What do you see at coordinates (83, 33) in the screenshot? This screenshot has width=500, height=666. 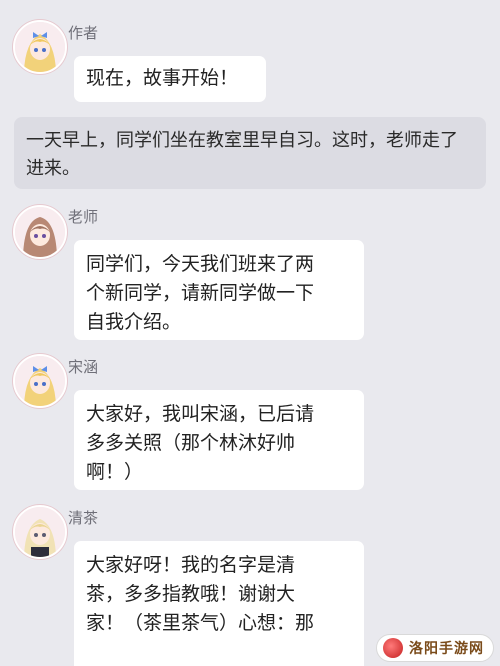 I see `speaker-name: 作者` at bounding box center [83, 33].